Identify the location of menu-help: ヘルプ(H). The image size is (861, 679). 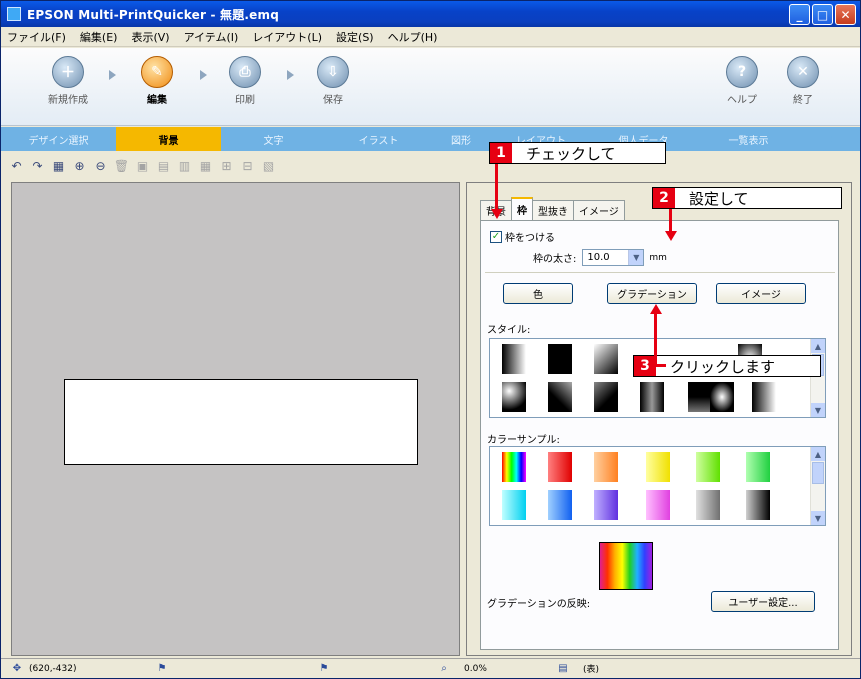
(413, 37).